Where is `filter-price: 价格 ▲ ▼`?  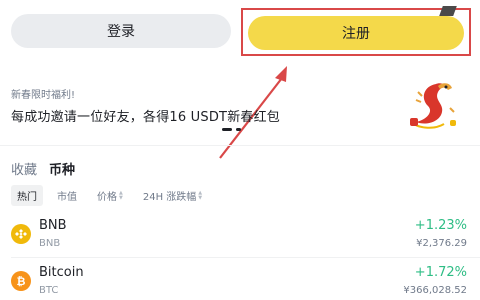
filter-price: 价格 ▲ ▼ is located at coordinates (110, 195).